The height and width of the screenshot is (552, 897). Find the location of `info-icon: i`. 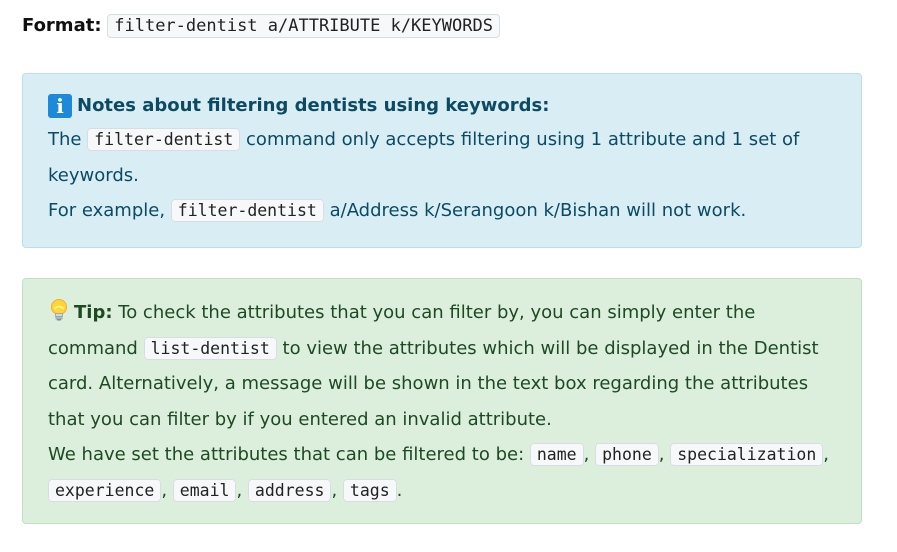

info-icon: i is located at coordinates (60, 106).